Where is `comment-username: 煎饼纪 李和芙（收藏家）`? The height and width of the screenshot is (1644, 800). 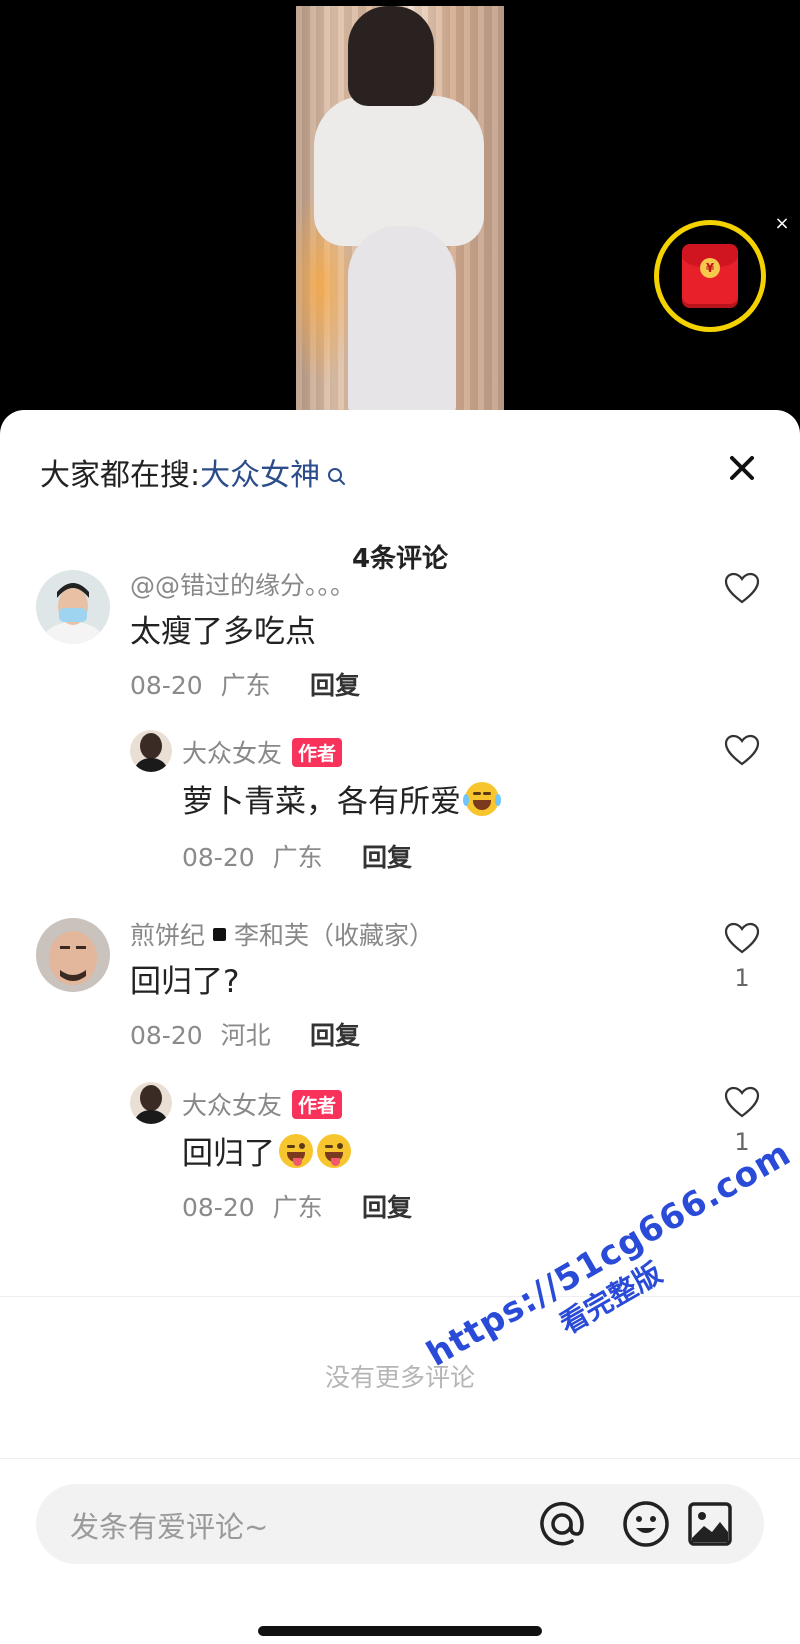 comment-username: 煎饼纪 李和芙（收藏家） is located at coordinates (282, 934).